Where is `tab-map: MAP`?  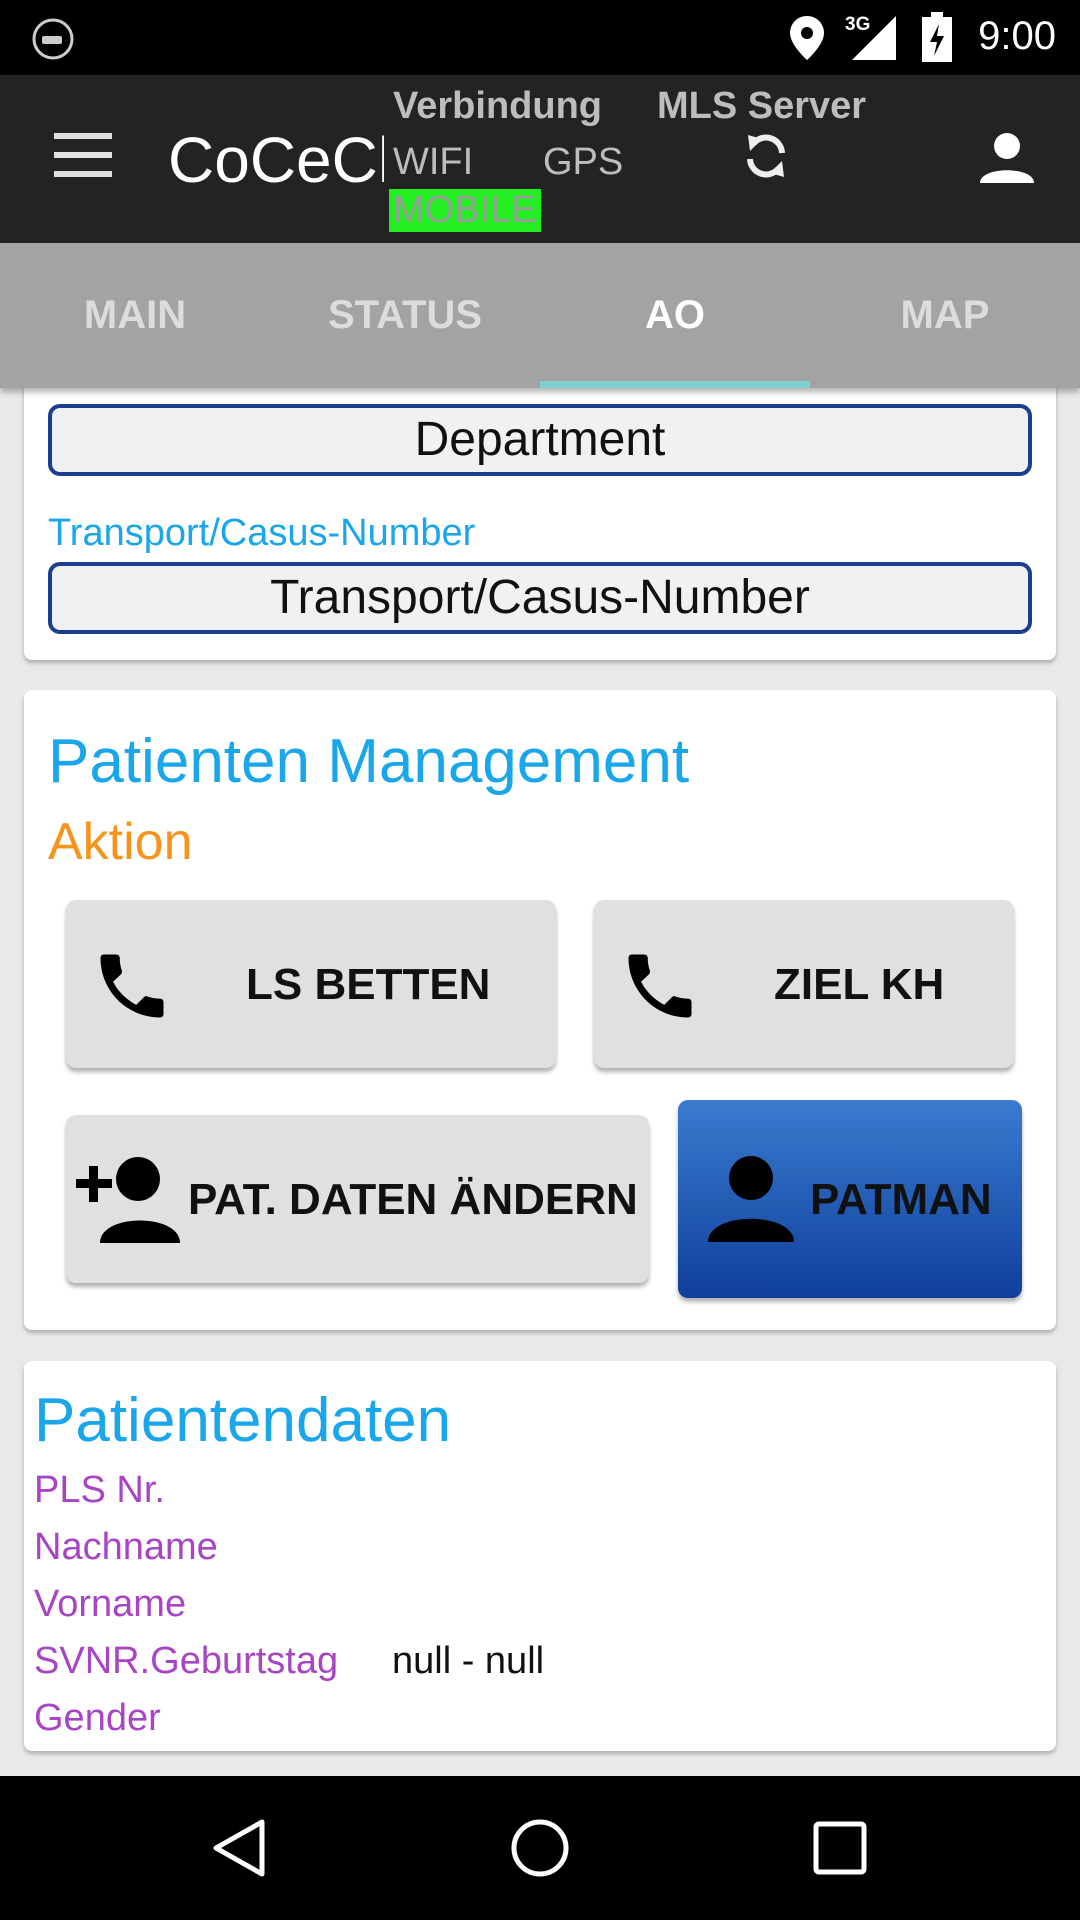
tab-map: MAP is located at coordinates (945, 315).